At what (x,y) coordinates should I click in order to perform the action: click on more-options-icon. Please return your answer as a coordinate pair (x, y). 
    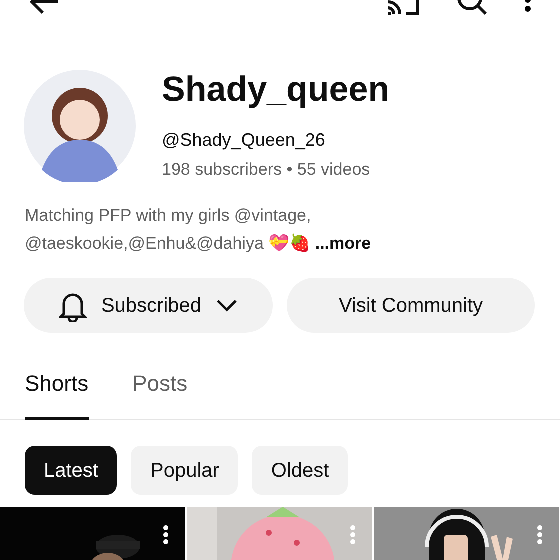
    Looking at the image, I should click on (166, 535).